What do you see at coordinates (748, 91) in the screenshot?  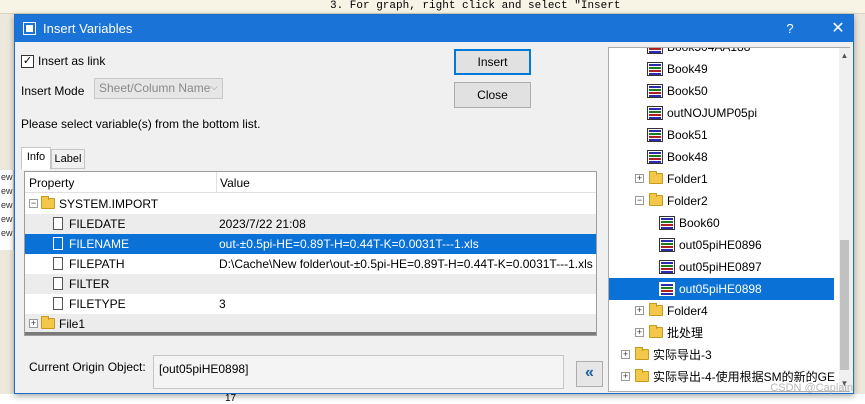 I see `tree-item: Book50` at bounding box center [748, 91].